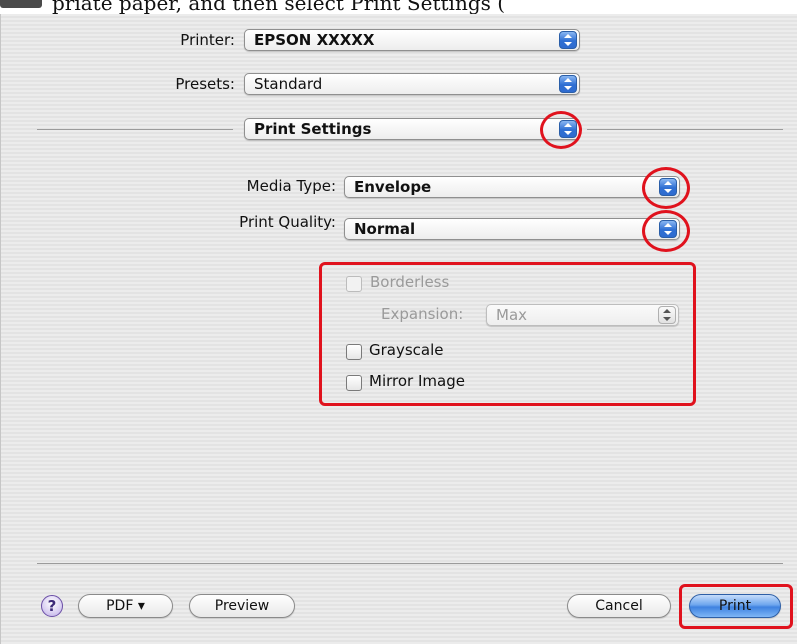  Describe the element at coordinates (666, 188) in the screenshot. I see `highlight-ring-media-type` at that location.